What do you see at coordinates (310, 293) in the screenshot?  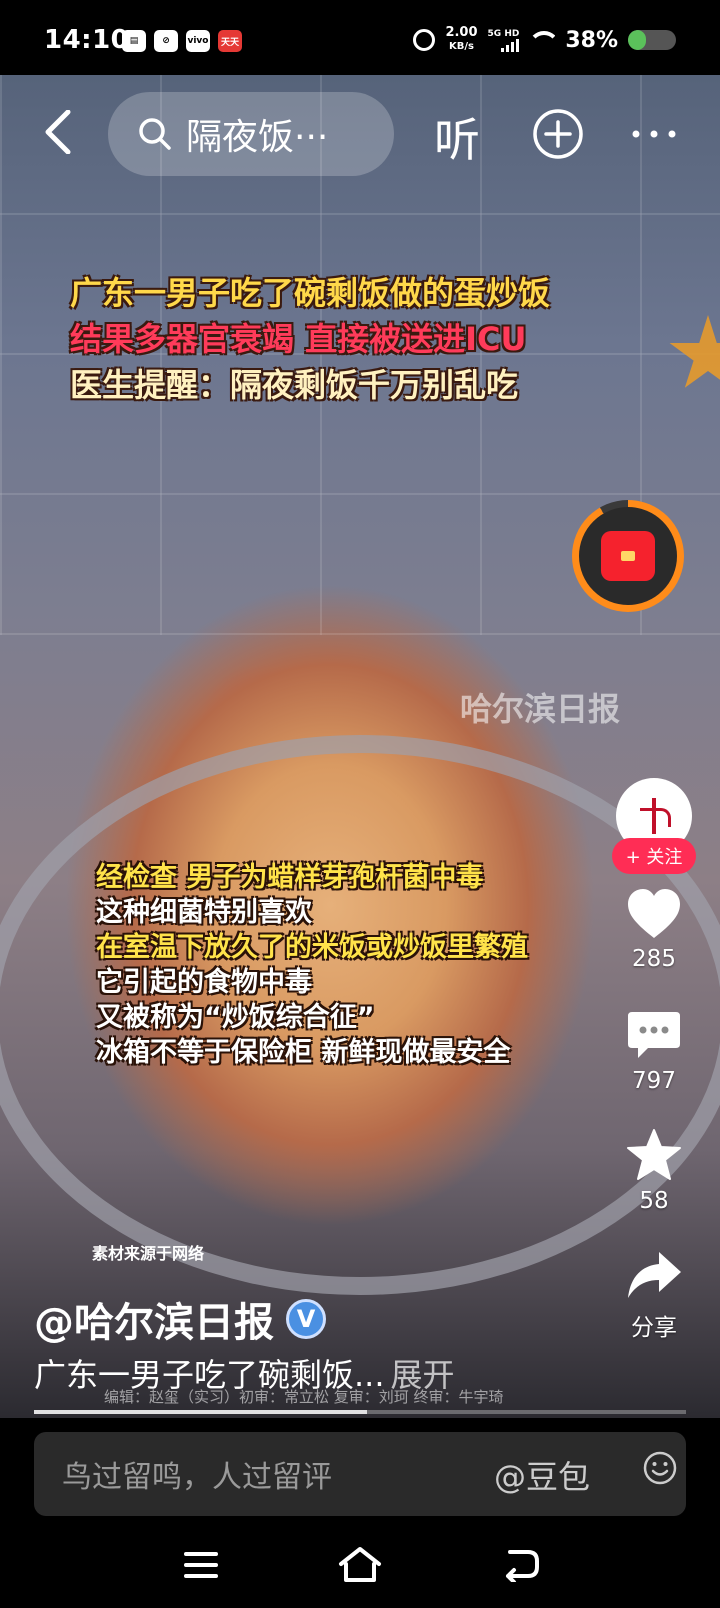 I see `headline-line-1: 广东一男子吃了碗剩饭做的蛋炒饭` at bounding box center [310, 293].